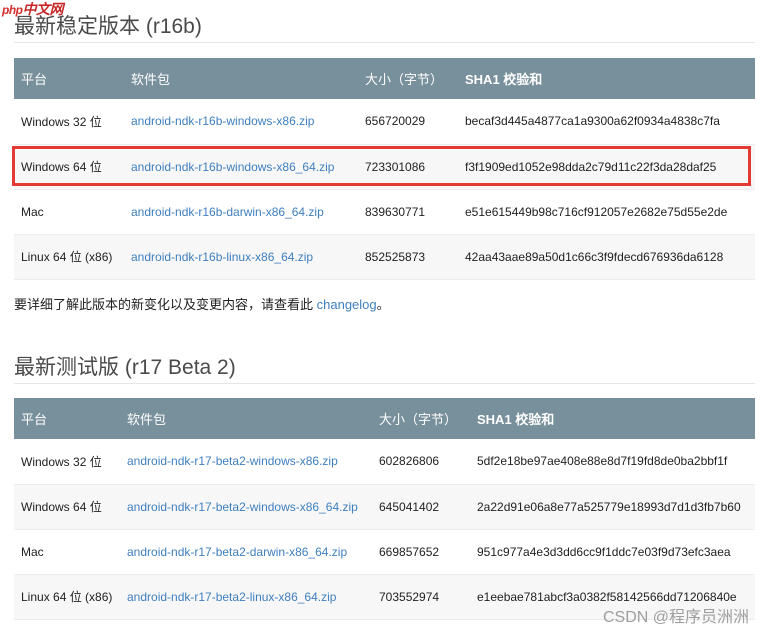 This screenshot has height=635, width=763. I want to click on package-download-link: android-ndk-r17-beta2-windows-x86.zip, so click(246, 461).